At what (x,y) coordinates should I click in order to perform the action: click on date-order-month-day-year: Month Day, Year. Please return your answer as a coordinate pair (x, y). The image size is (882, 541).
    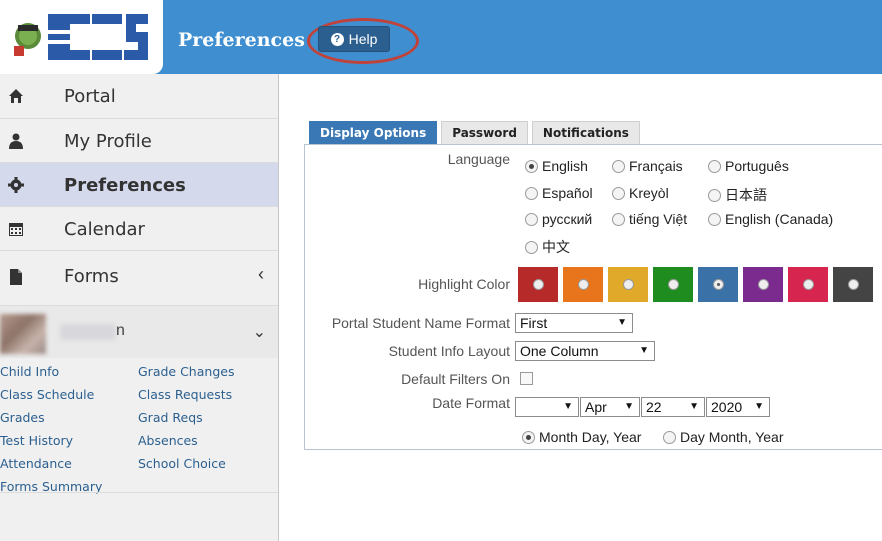
    Looking at the image, I should click on (581, 437).